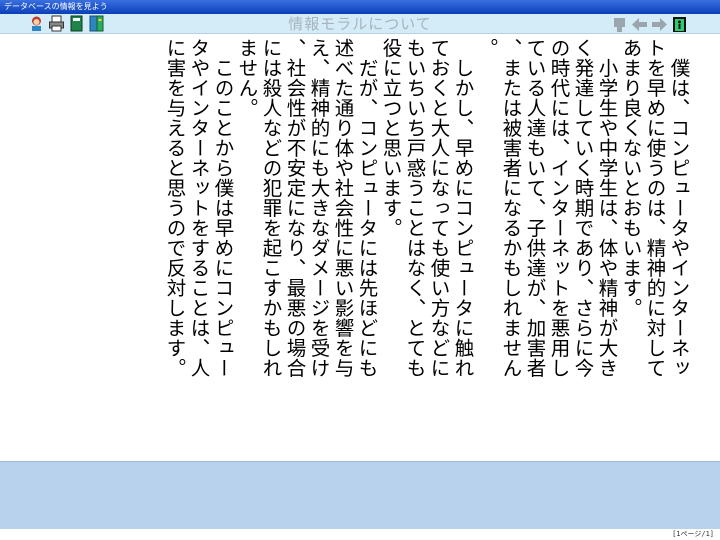  Describe the element at coordinates (360, 24) in the screenshot. I see `toolbar: 情報モラルについて` at that location.